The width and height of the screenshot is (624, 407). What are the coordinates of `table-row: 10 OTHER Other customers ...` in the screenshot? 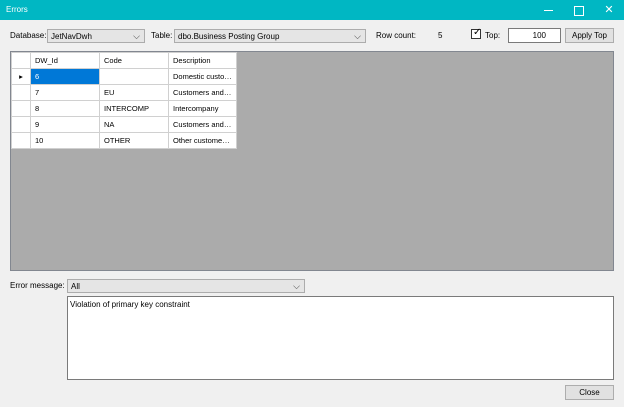 It's located at (124, 140).